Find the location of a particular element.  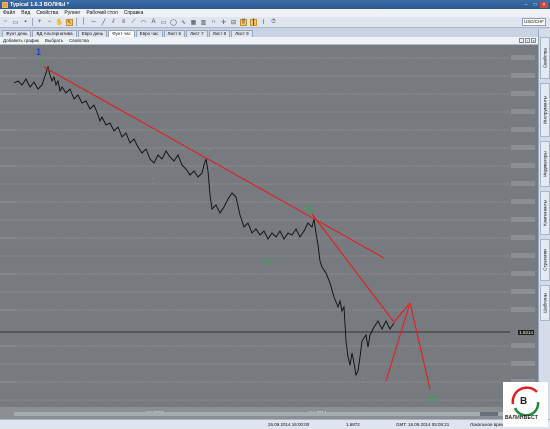

channel-icon: ⫽ is located at coordinates (113, 22).